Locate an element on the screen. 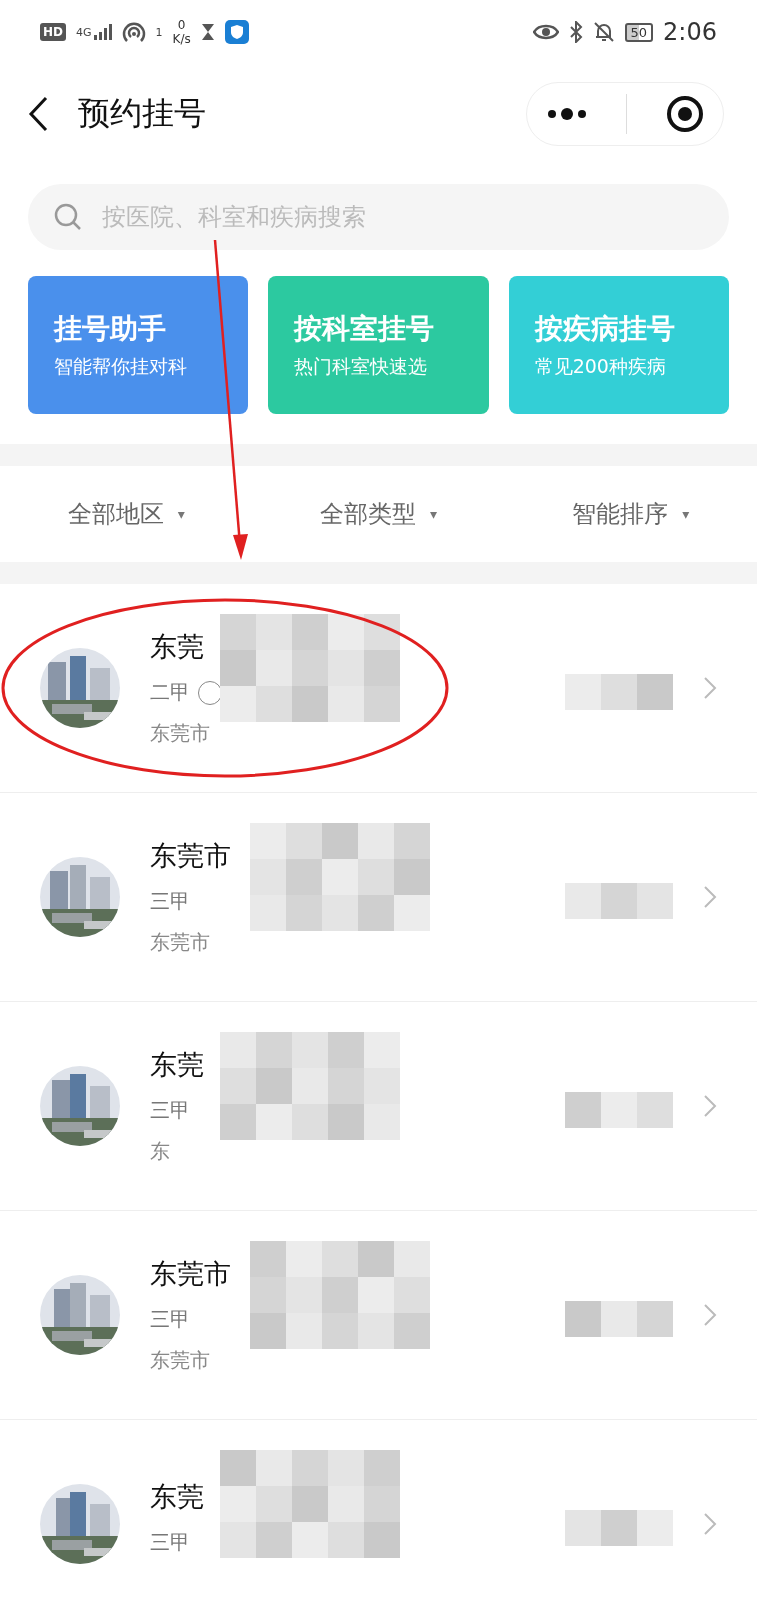  hospital-address: 东 is located at coordinates (160, 1151).